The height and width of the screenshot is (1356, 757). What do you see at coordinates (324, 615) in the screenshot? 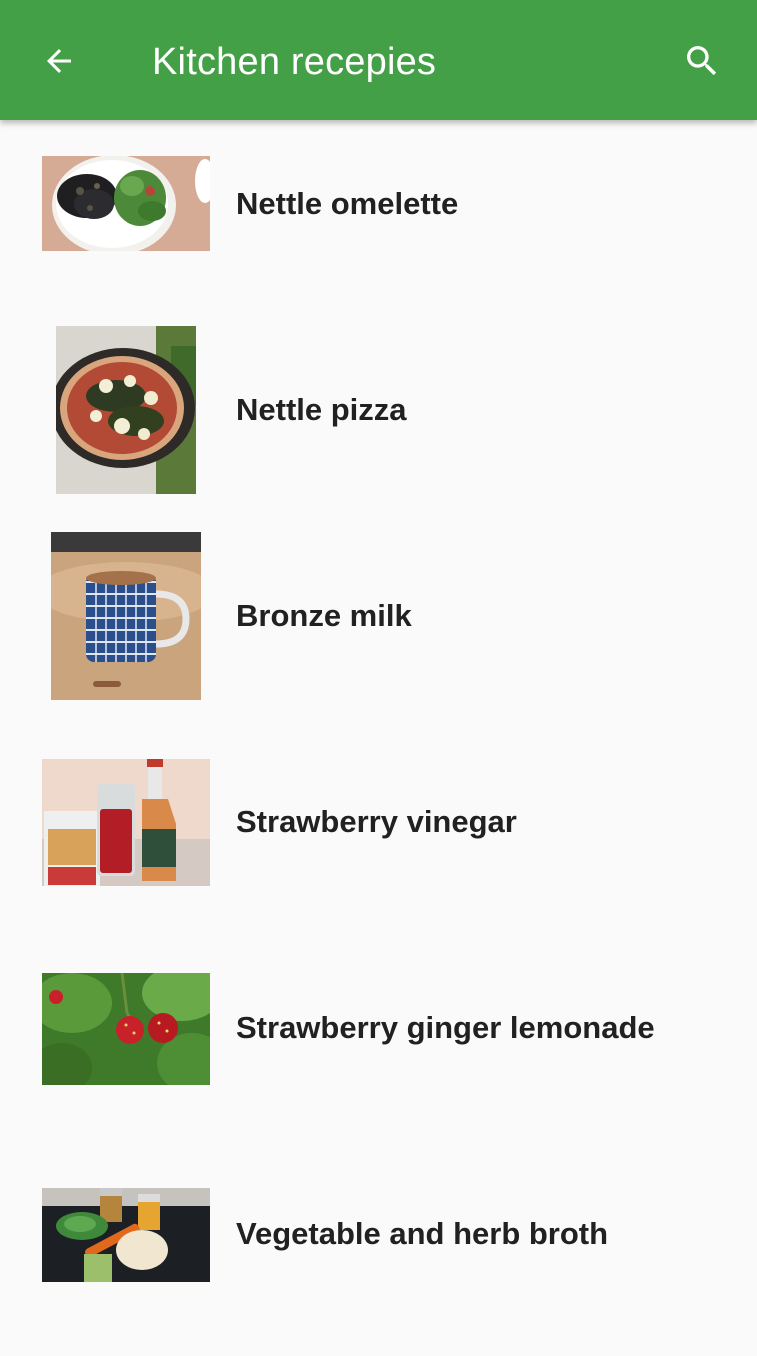
I see `recipe-title: Bronze milk` at bounding box center [324, 615].